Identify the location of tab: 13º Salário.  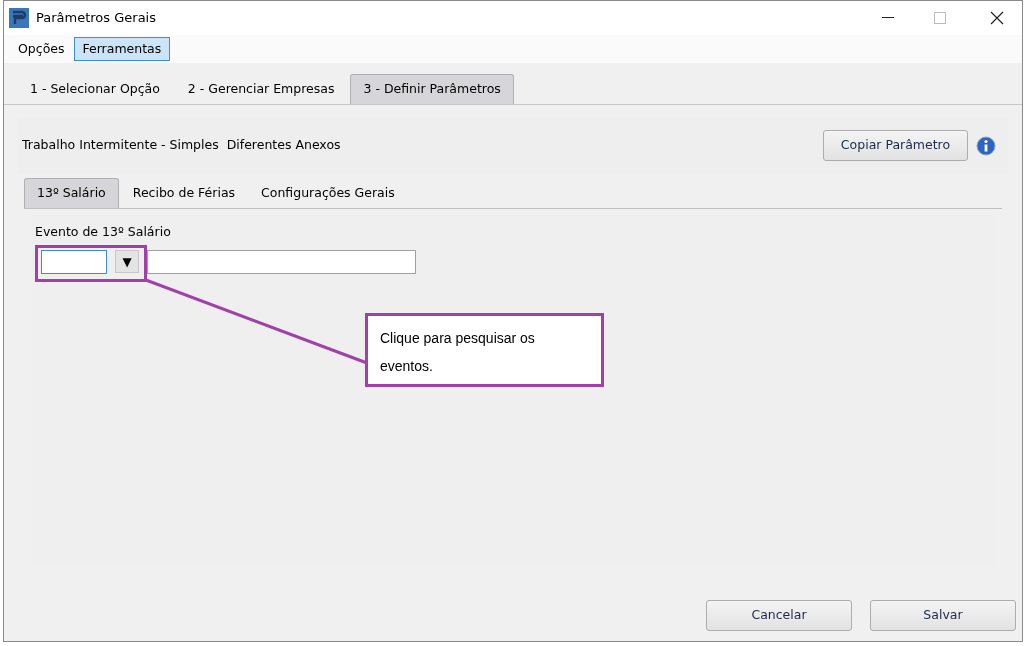
(71, 193).